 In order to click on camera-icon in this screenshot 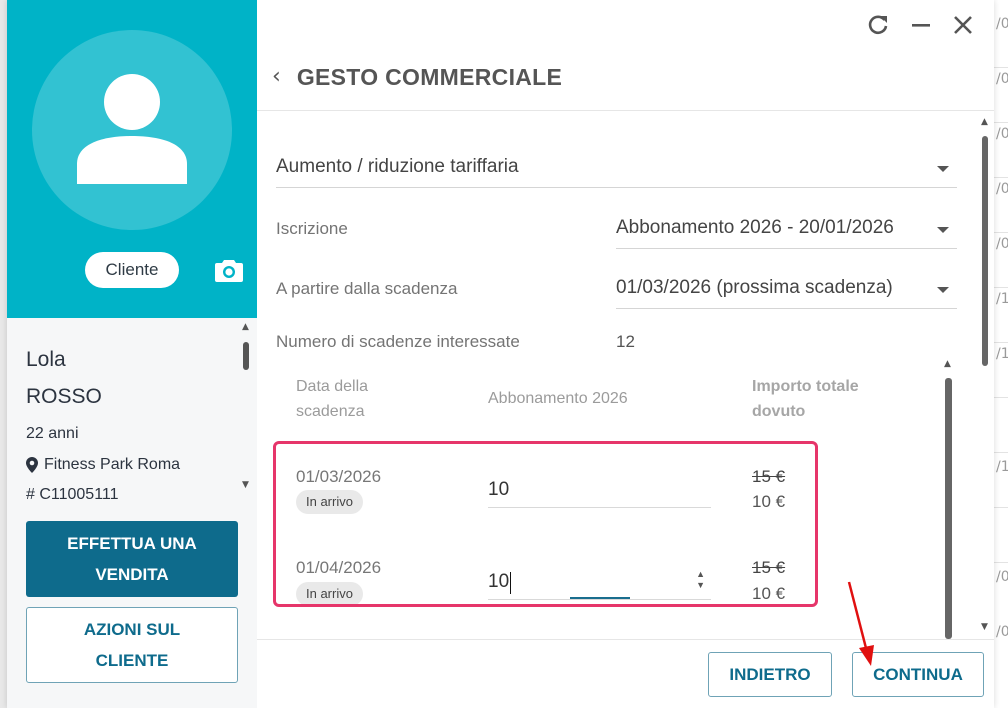, I will do `click(229, 270)`.